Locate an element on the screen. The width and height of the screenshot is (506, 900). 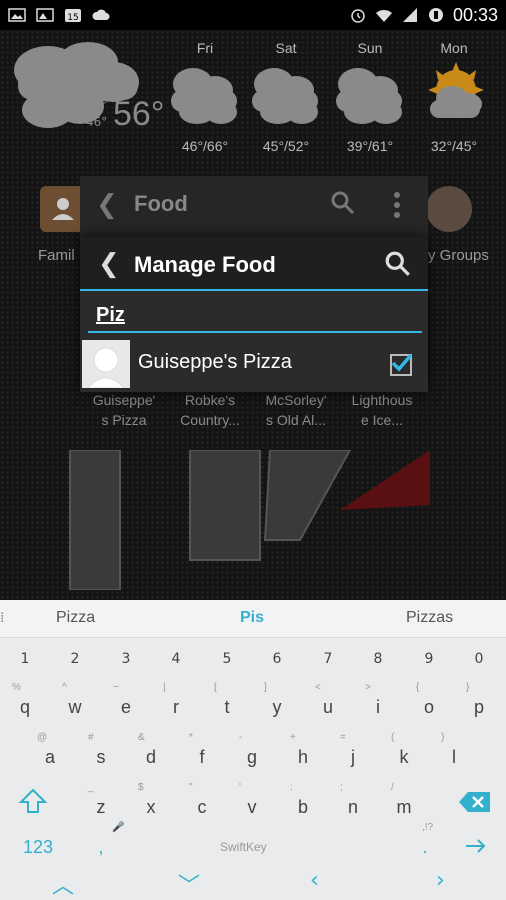
backspace-icon is located at coordinates (474, 802).